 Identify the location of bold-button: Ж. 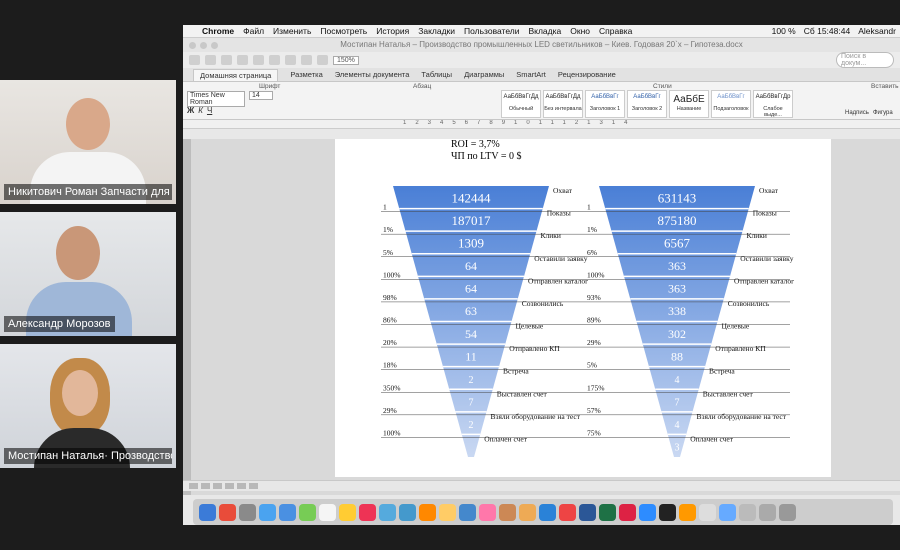
(190, 110).